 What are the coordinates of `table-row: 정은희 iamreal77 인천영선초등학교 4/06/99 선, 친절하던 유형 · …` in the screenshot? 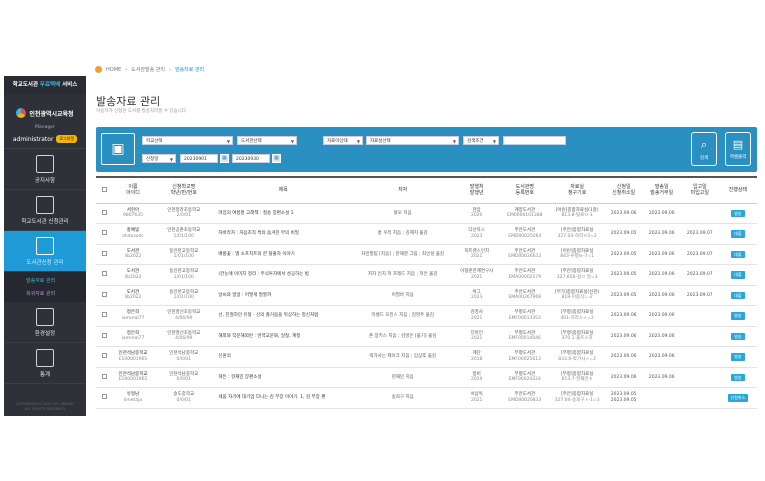 It's located at (426, 316).